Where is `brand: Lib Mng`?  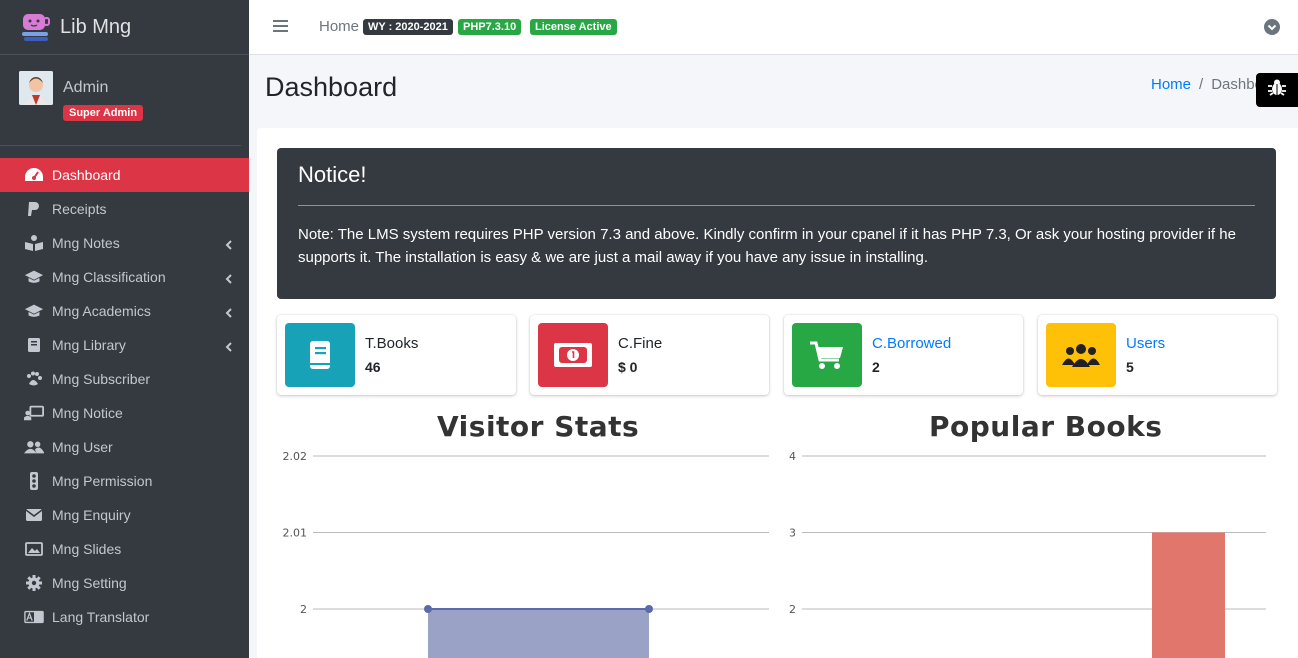 brand: Lib Mng is located at coordinates (124, 27).